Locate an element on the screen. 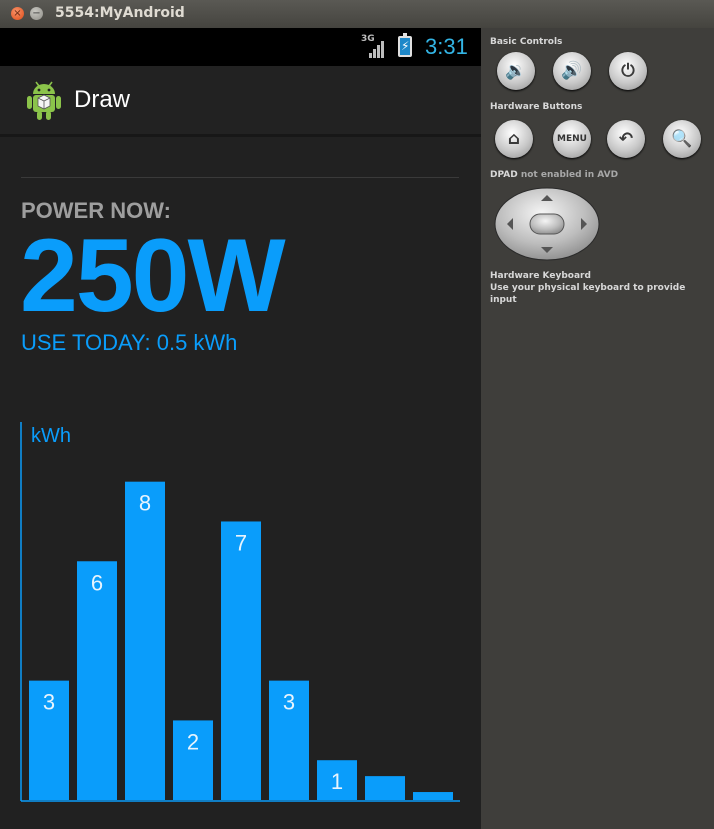  volume-down-icon: 🔉 is located at coordinates (516, 71).